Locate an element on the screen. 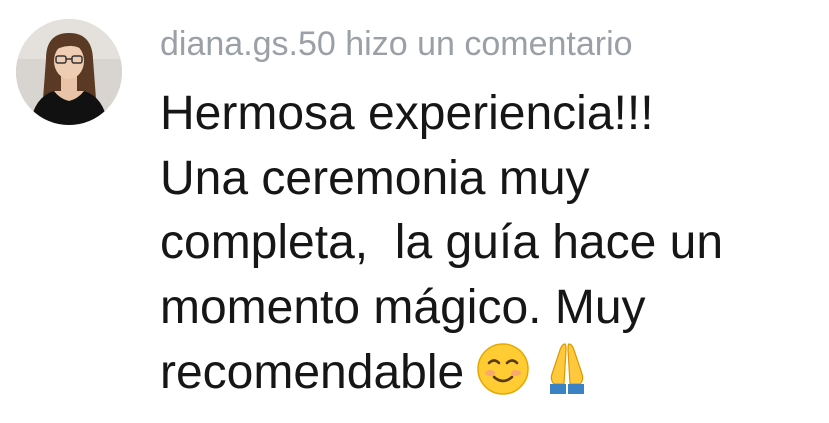 This screenshot has height=423, width=829. avatar is located at coordinates (69, 72).